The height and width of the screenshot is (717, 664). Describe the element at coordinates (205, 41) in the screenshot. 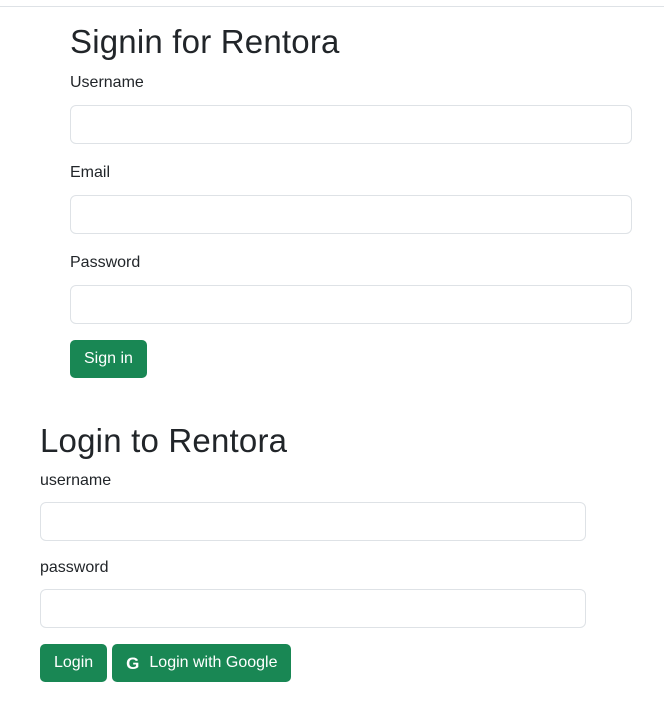

I see `signin-title: Signin for Rentora` at that location.